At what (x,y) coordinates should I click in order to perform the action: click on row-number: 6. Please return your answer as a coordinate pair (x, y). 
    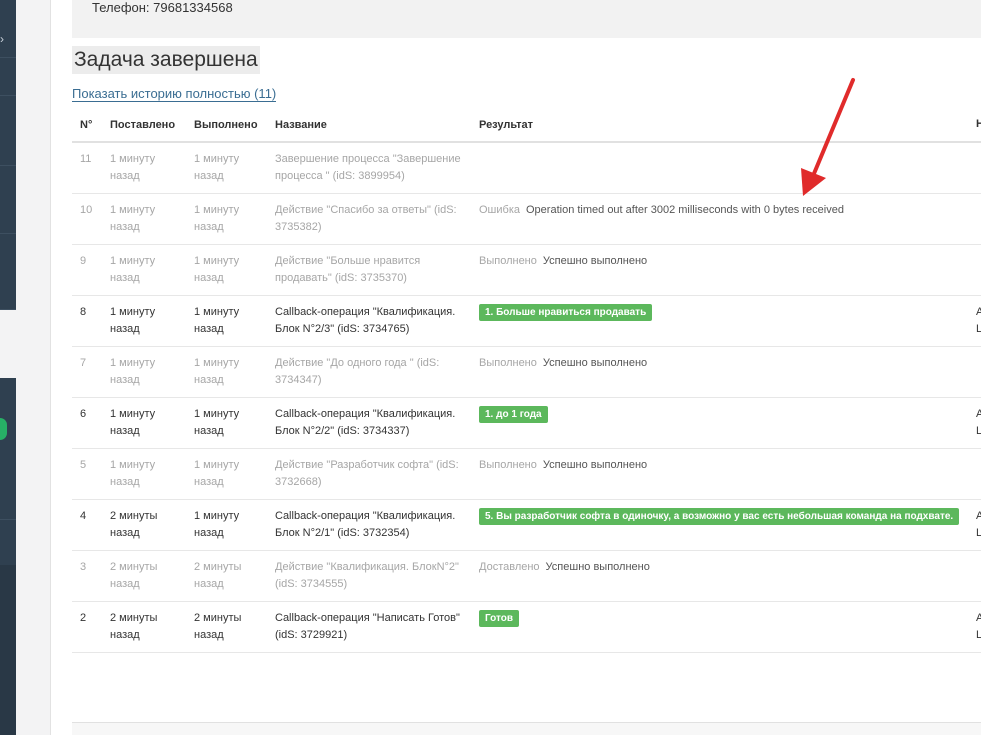
    Looking at the image, I should click on (87, 423).